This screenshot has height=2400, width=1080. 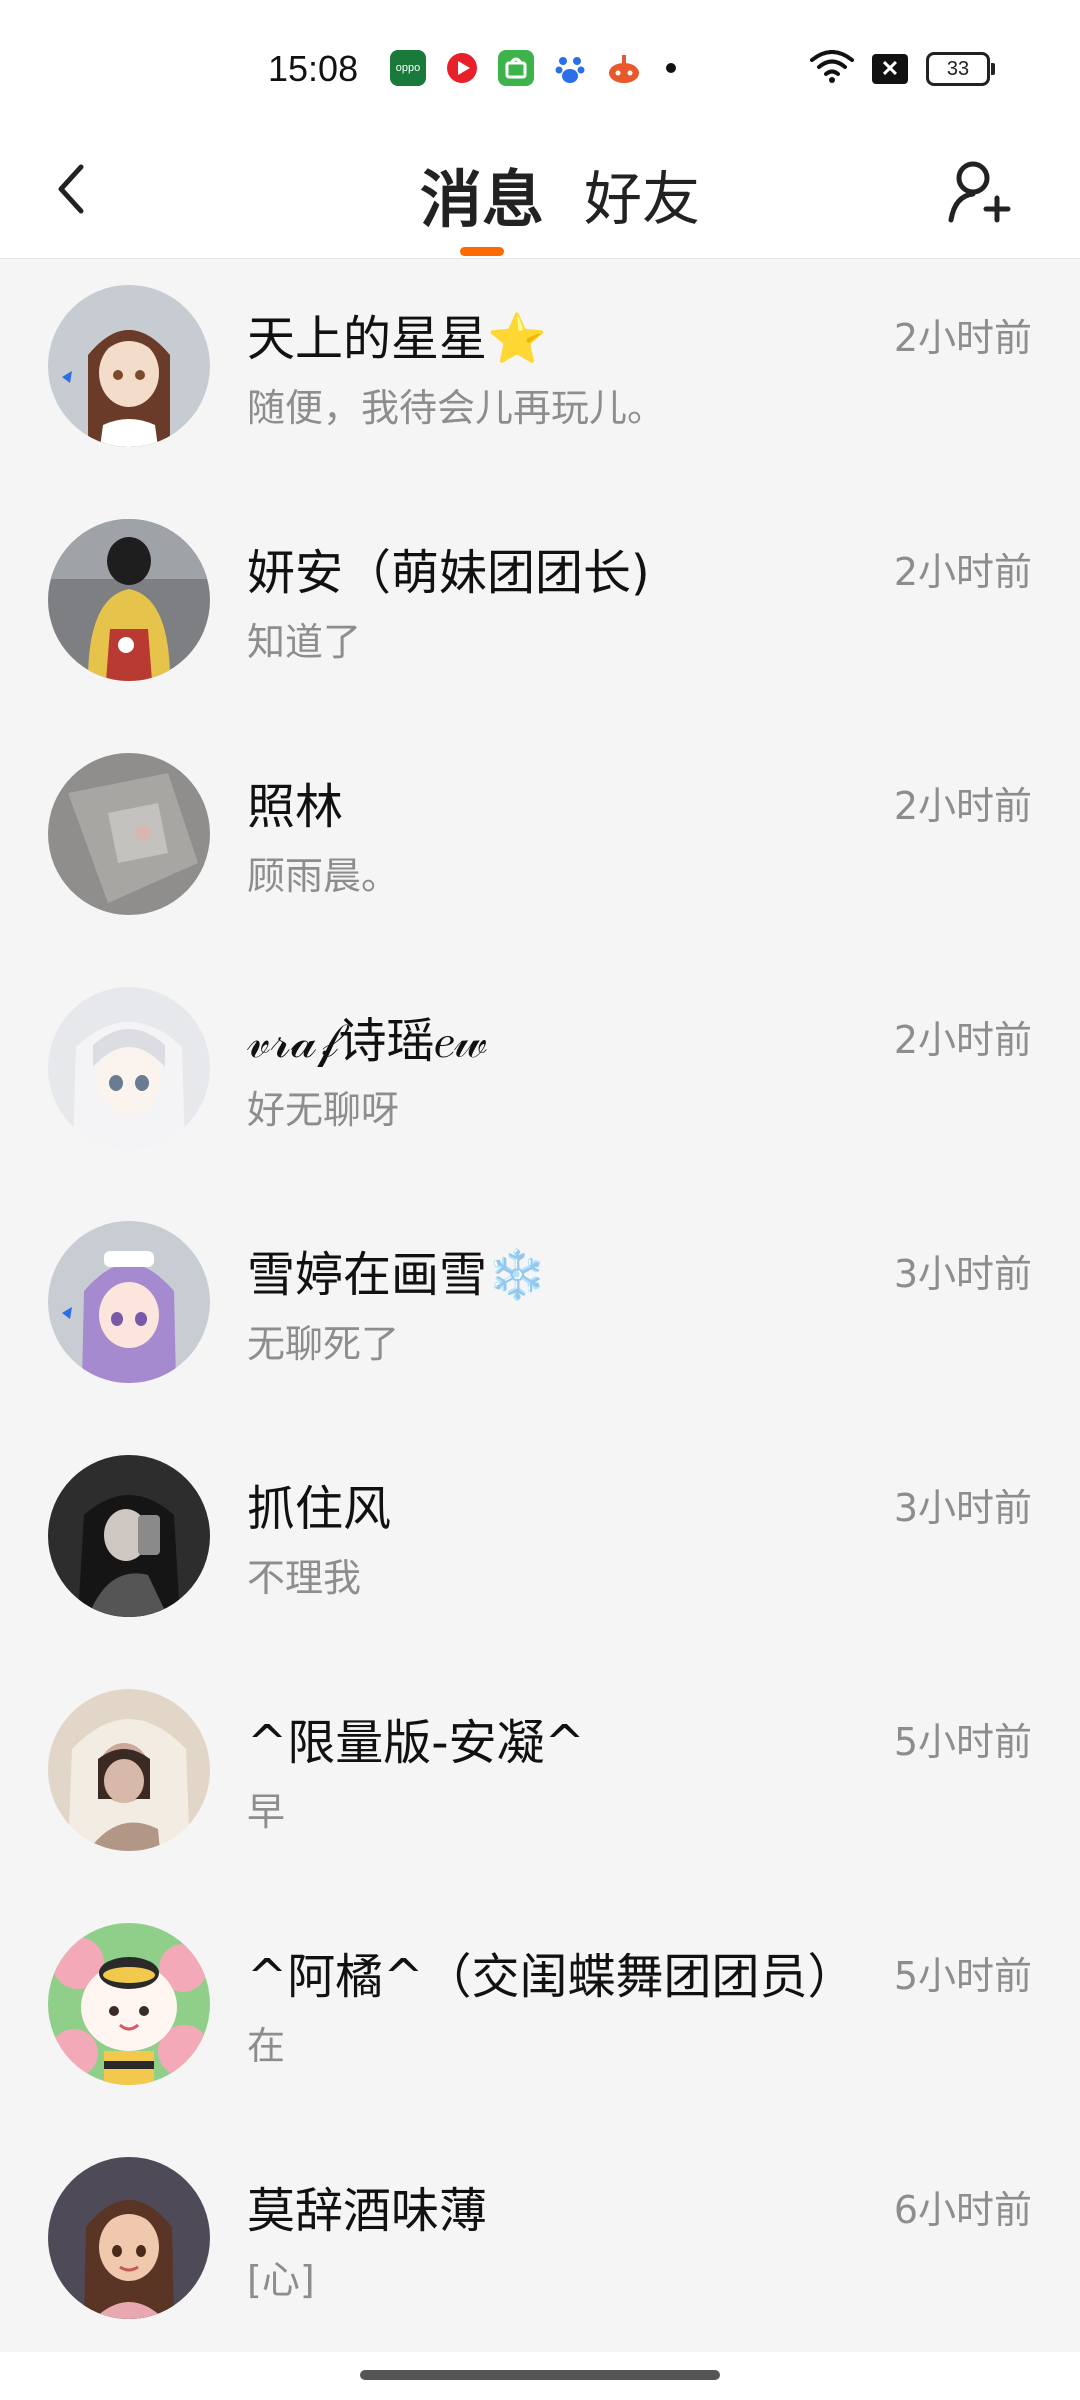 I want to click on oppo-app-icon: oppo, so click(x=408, y=68).